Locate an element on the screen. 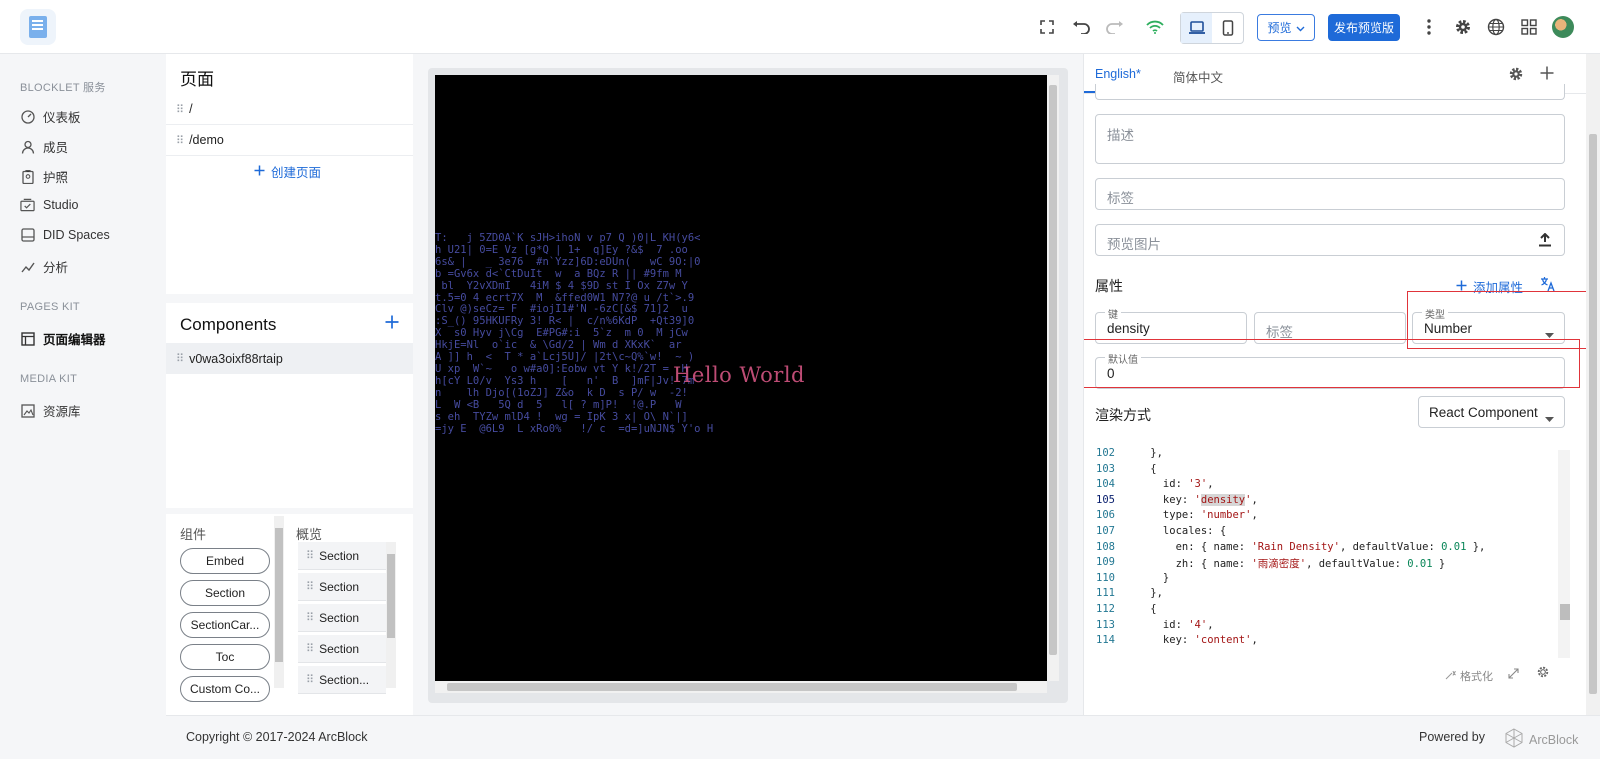 This screenshot has height=759, width=1600. nav-item-label: 成员 is located at coordinates (56, 148).